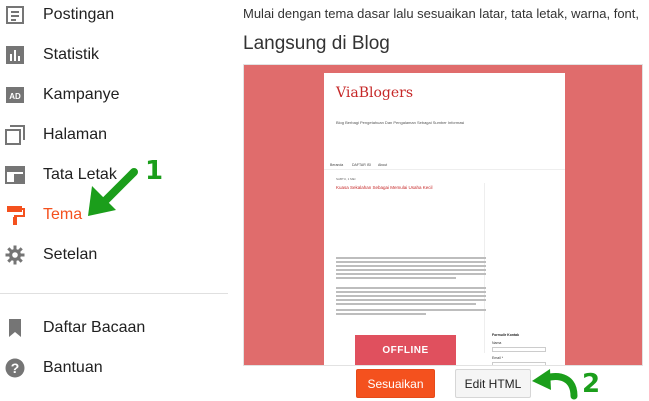  What do you see at coordinates (337, 165) in the screenshot?
I see `blog-tab: Beranda` at bounding box center [337, 165].